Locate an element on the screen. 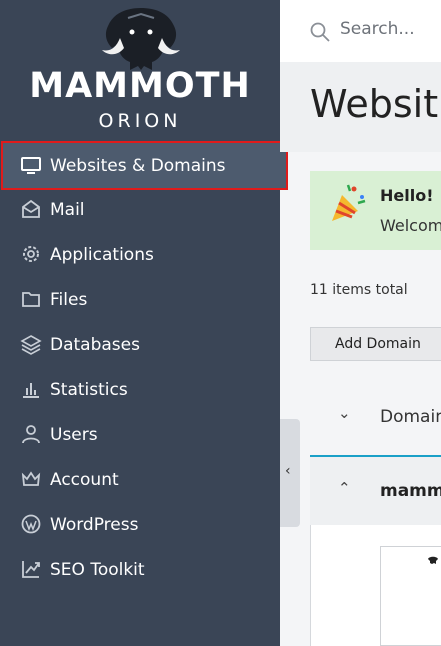 Image resolution: width=441 pixels, height=646 pixels. brand-name: MAMMOTH is located at coordinates (140, 86).